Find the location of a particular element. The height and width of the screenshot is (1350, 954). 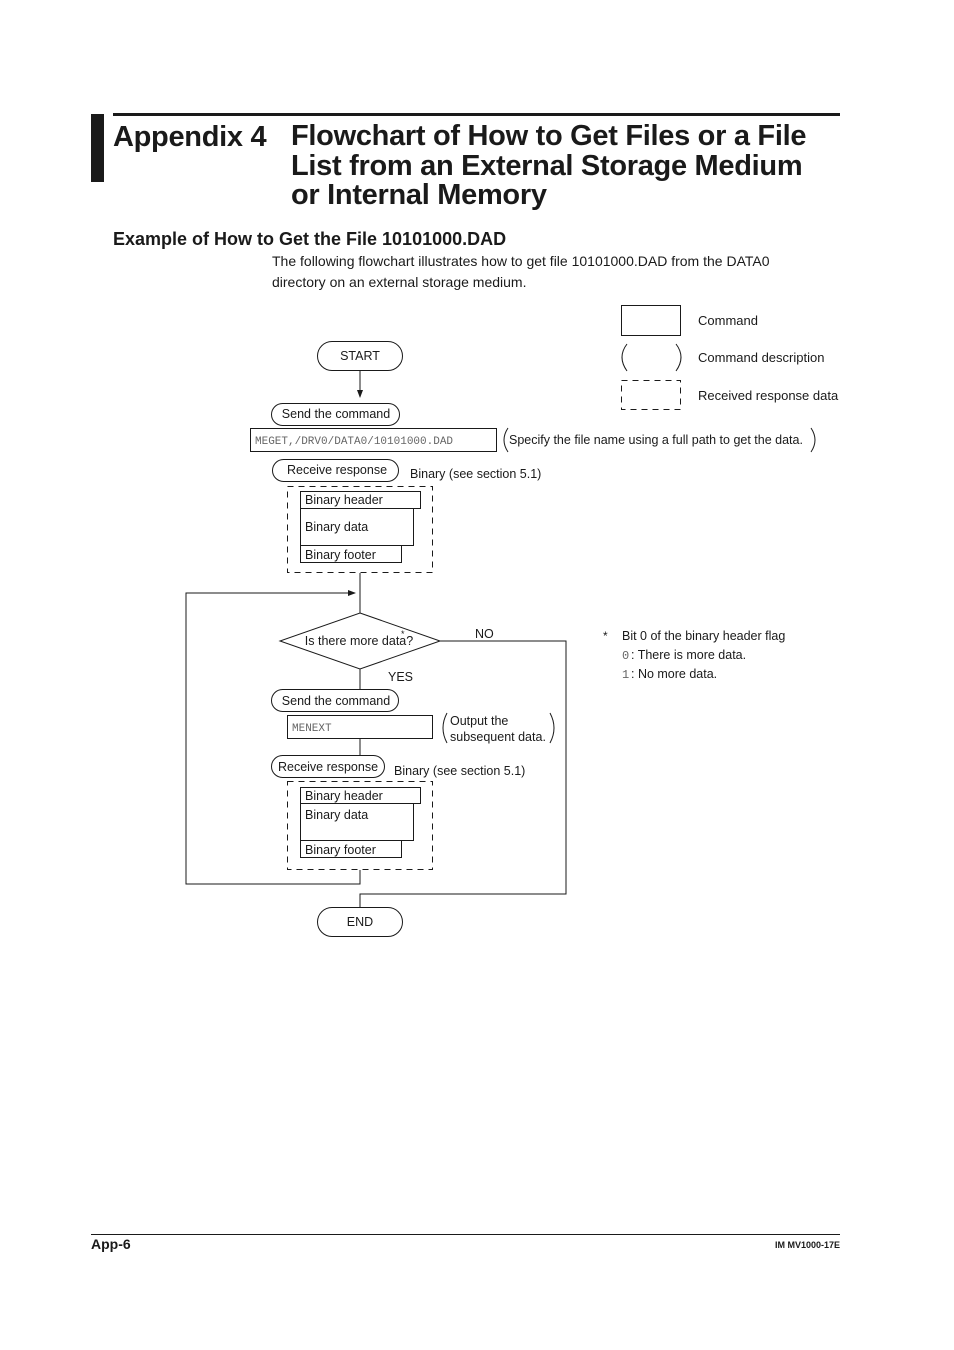

footnote-text: : No more data. is located at coordinates (674, 674).